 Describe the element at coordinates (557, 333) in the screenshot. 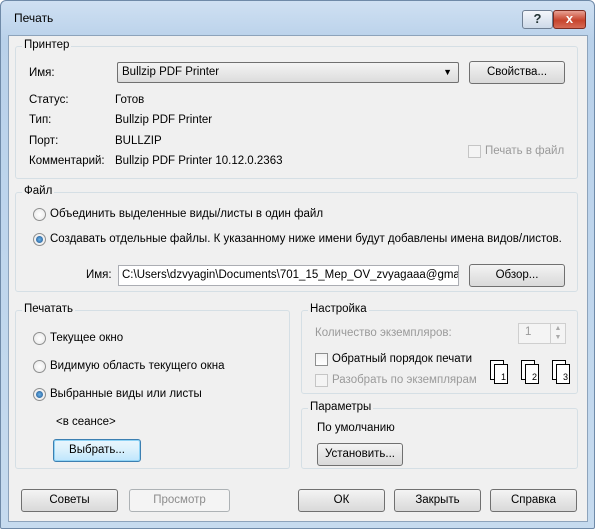

I see `spin-arrows-icon: ▲ ▼` at that location.